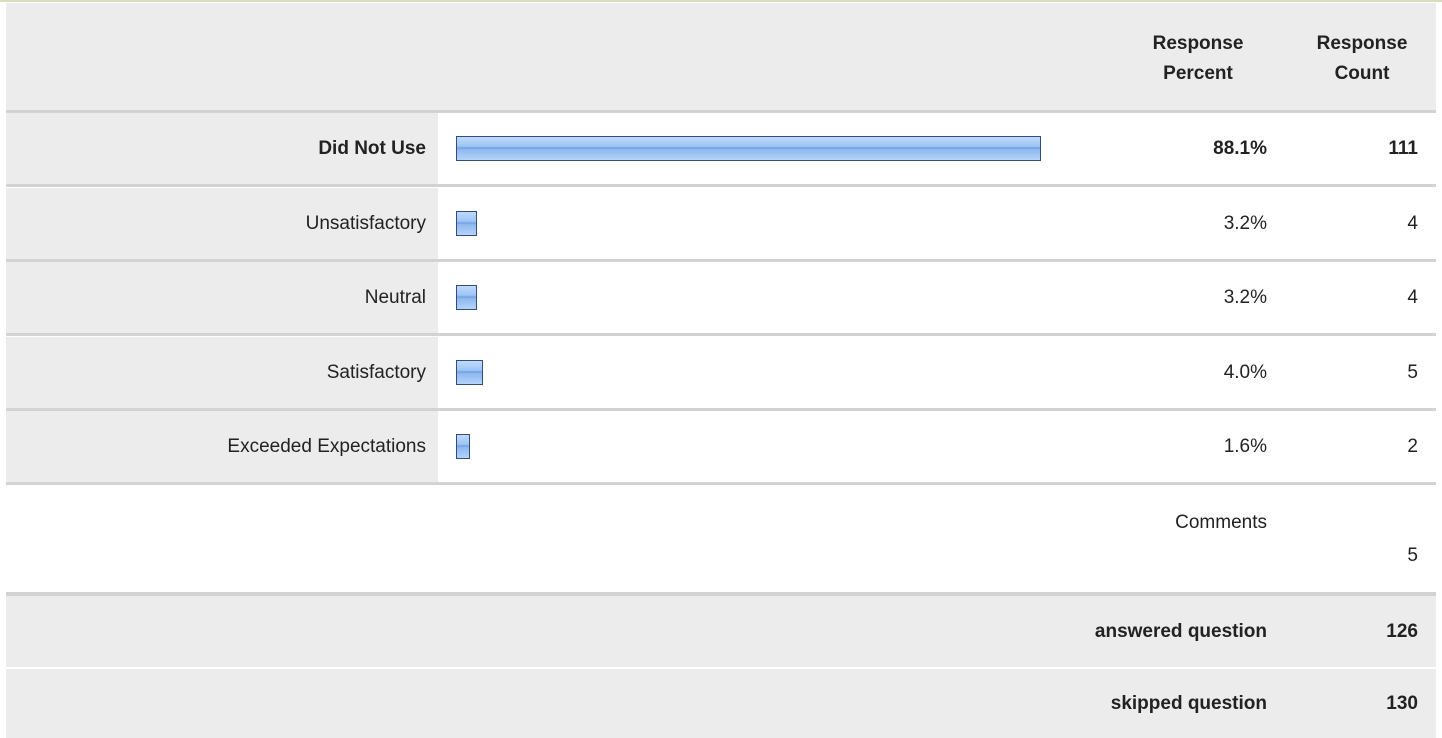 This screenshot has height=738, width=1442. Describe the element at coordinates (395, 297) in the screenshot. I see `answer-label: Neutral` at that location.